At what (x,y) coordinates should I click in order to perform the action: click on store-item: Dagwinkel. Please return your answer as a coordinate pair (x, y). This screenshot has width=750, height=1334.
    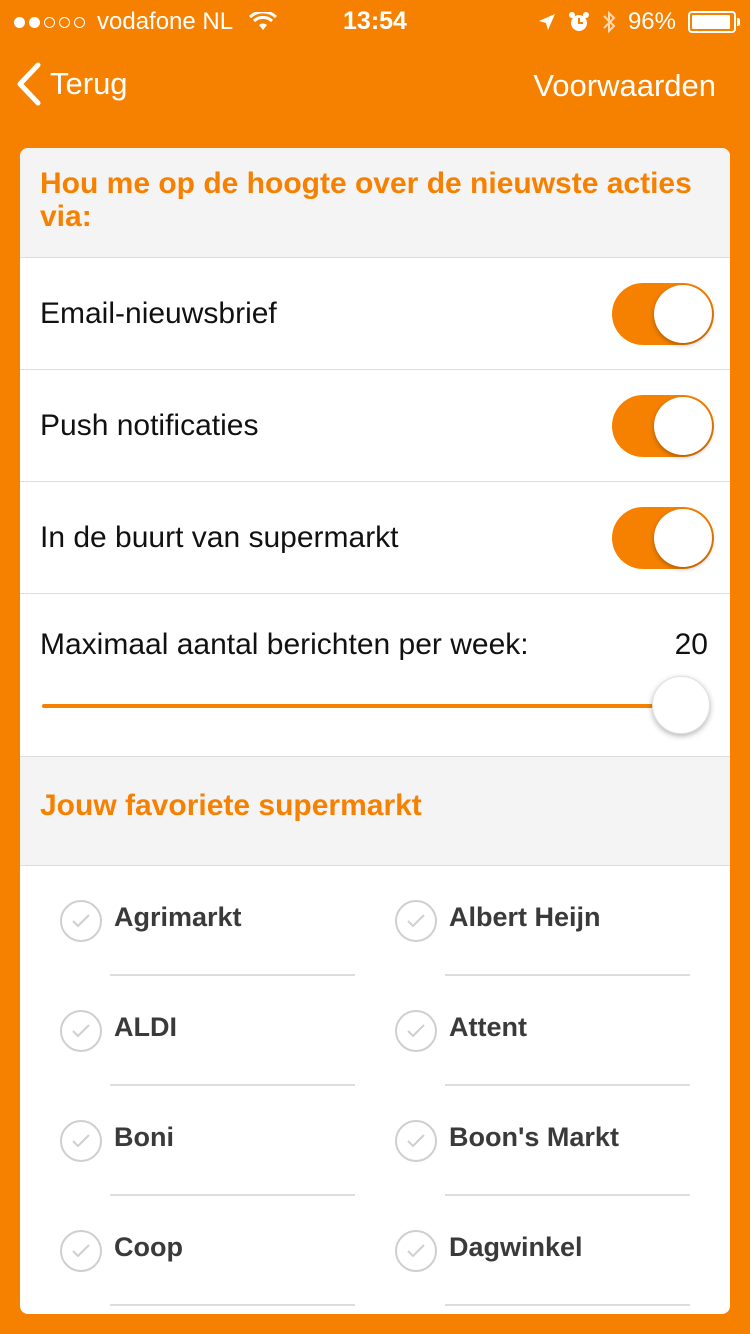
    Looking at the image, I should click on (535, 1251).